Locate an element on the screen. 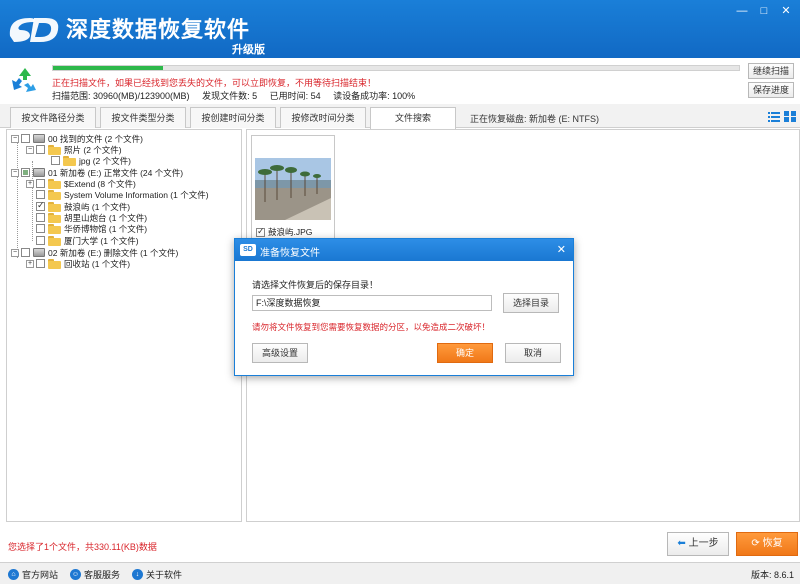 This screenshot has height=584, width=800. tab-by-modified: 按修改时间分类 is located at coordinates (323, 117).